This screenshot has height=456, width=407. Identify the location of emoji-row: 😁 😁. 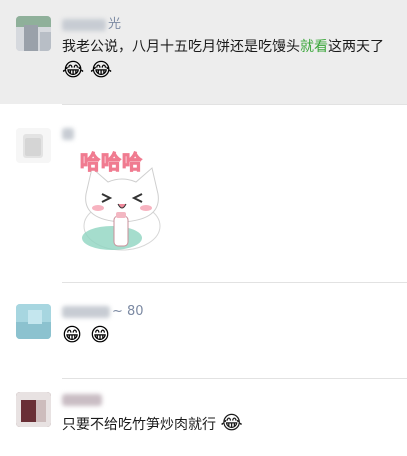
(86, 335).